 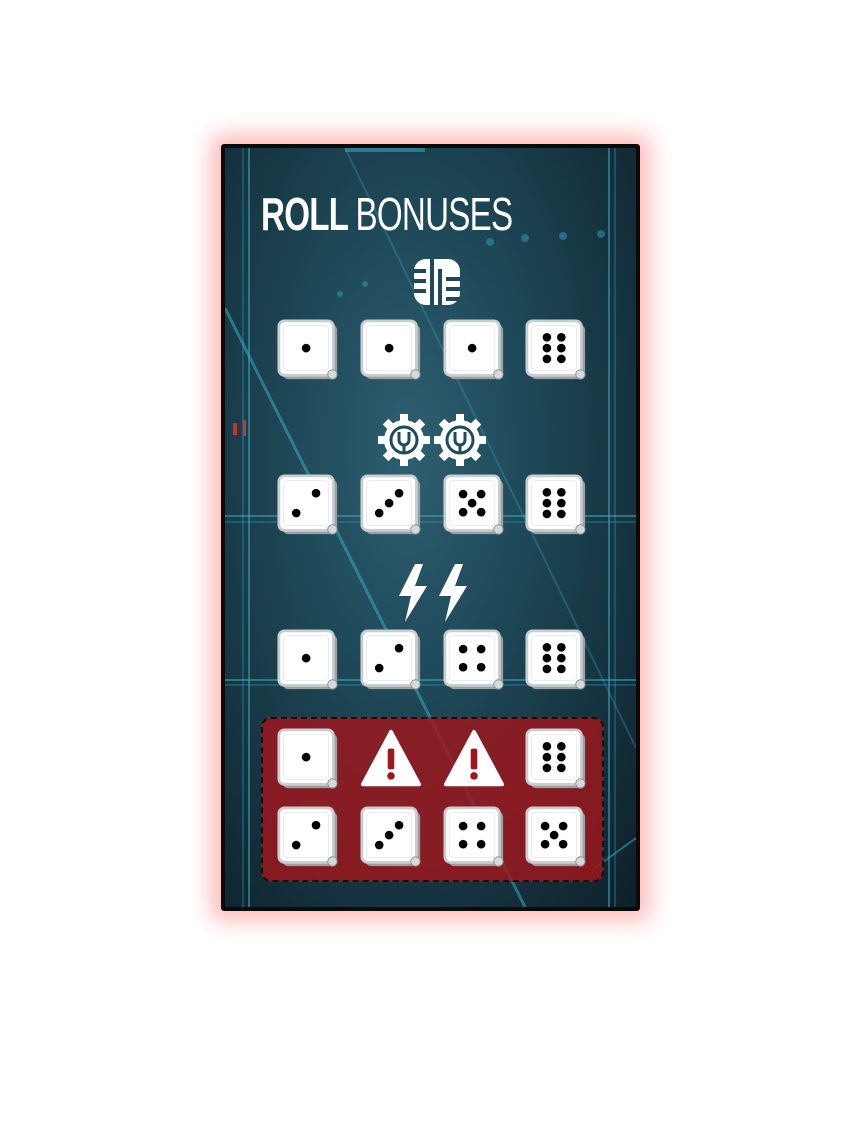 What do you see at coordinates (437, 282) in the screenshot?
I see `data-chip-icon` at bounding box center [437, 282].